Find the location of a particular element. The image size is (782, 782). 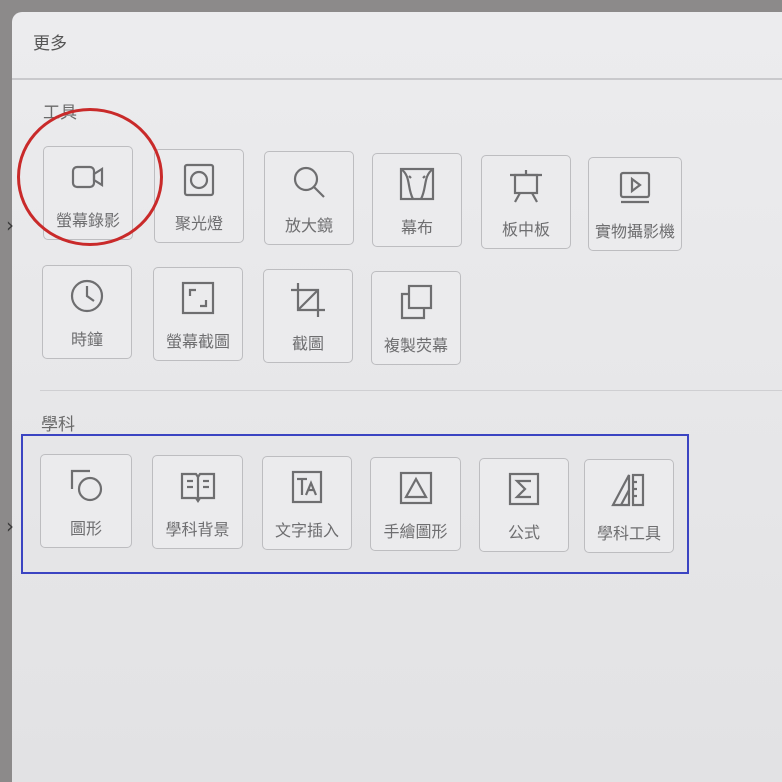

curtain-icon is located at coordinates (417, 184).